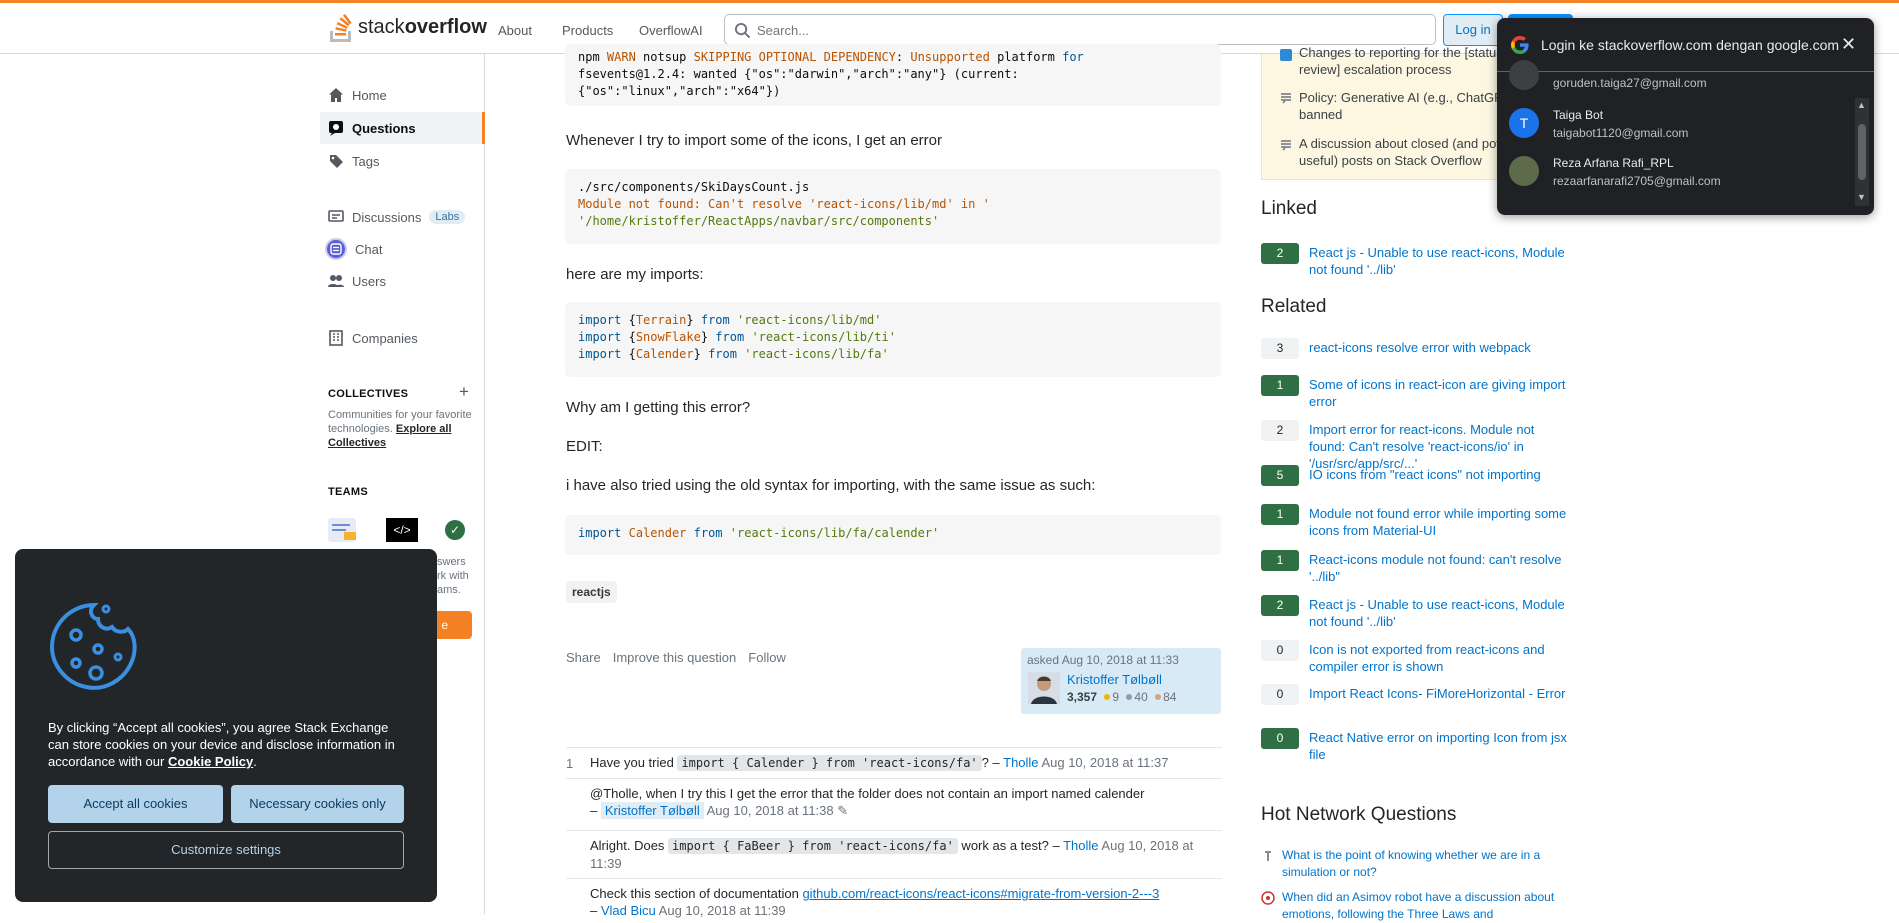 The width and height of the screenshot is (1899, 923). I want to click on sidebar-item-discussions: Discussions Labs, so click(402, 217).